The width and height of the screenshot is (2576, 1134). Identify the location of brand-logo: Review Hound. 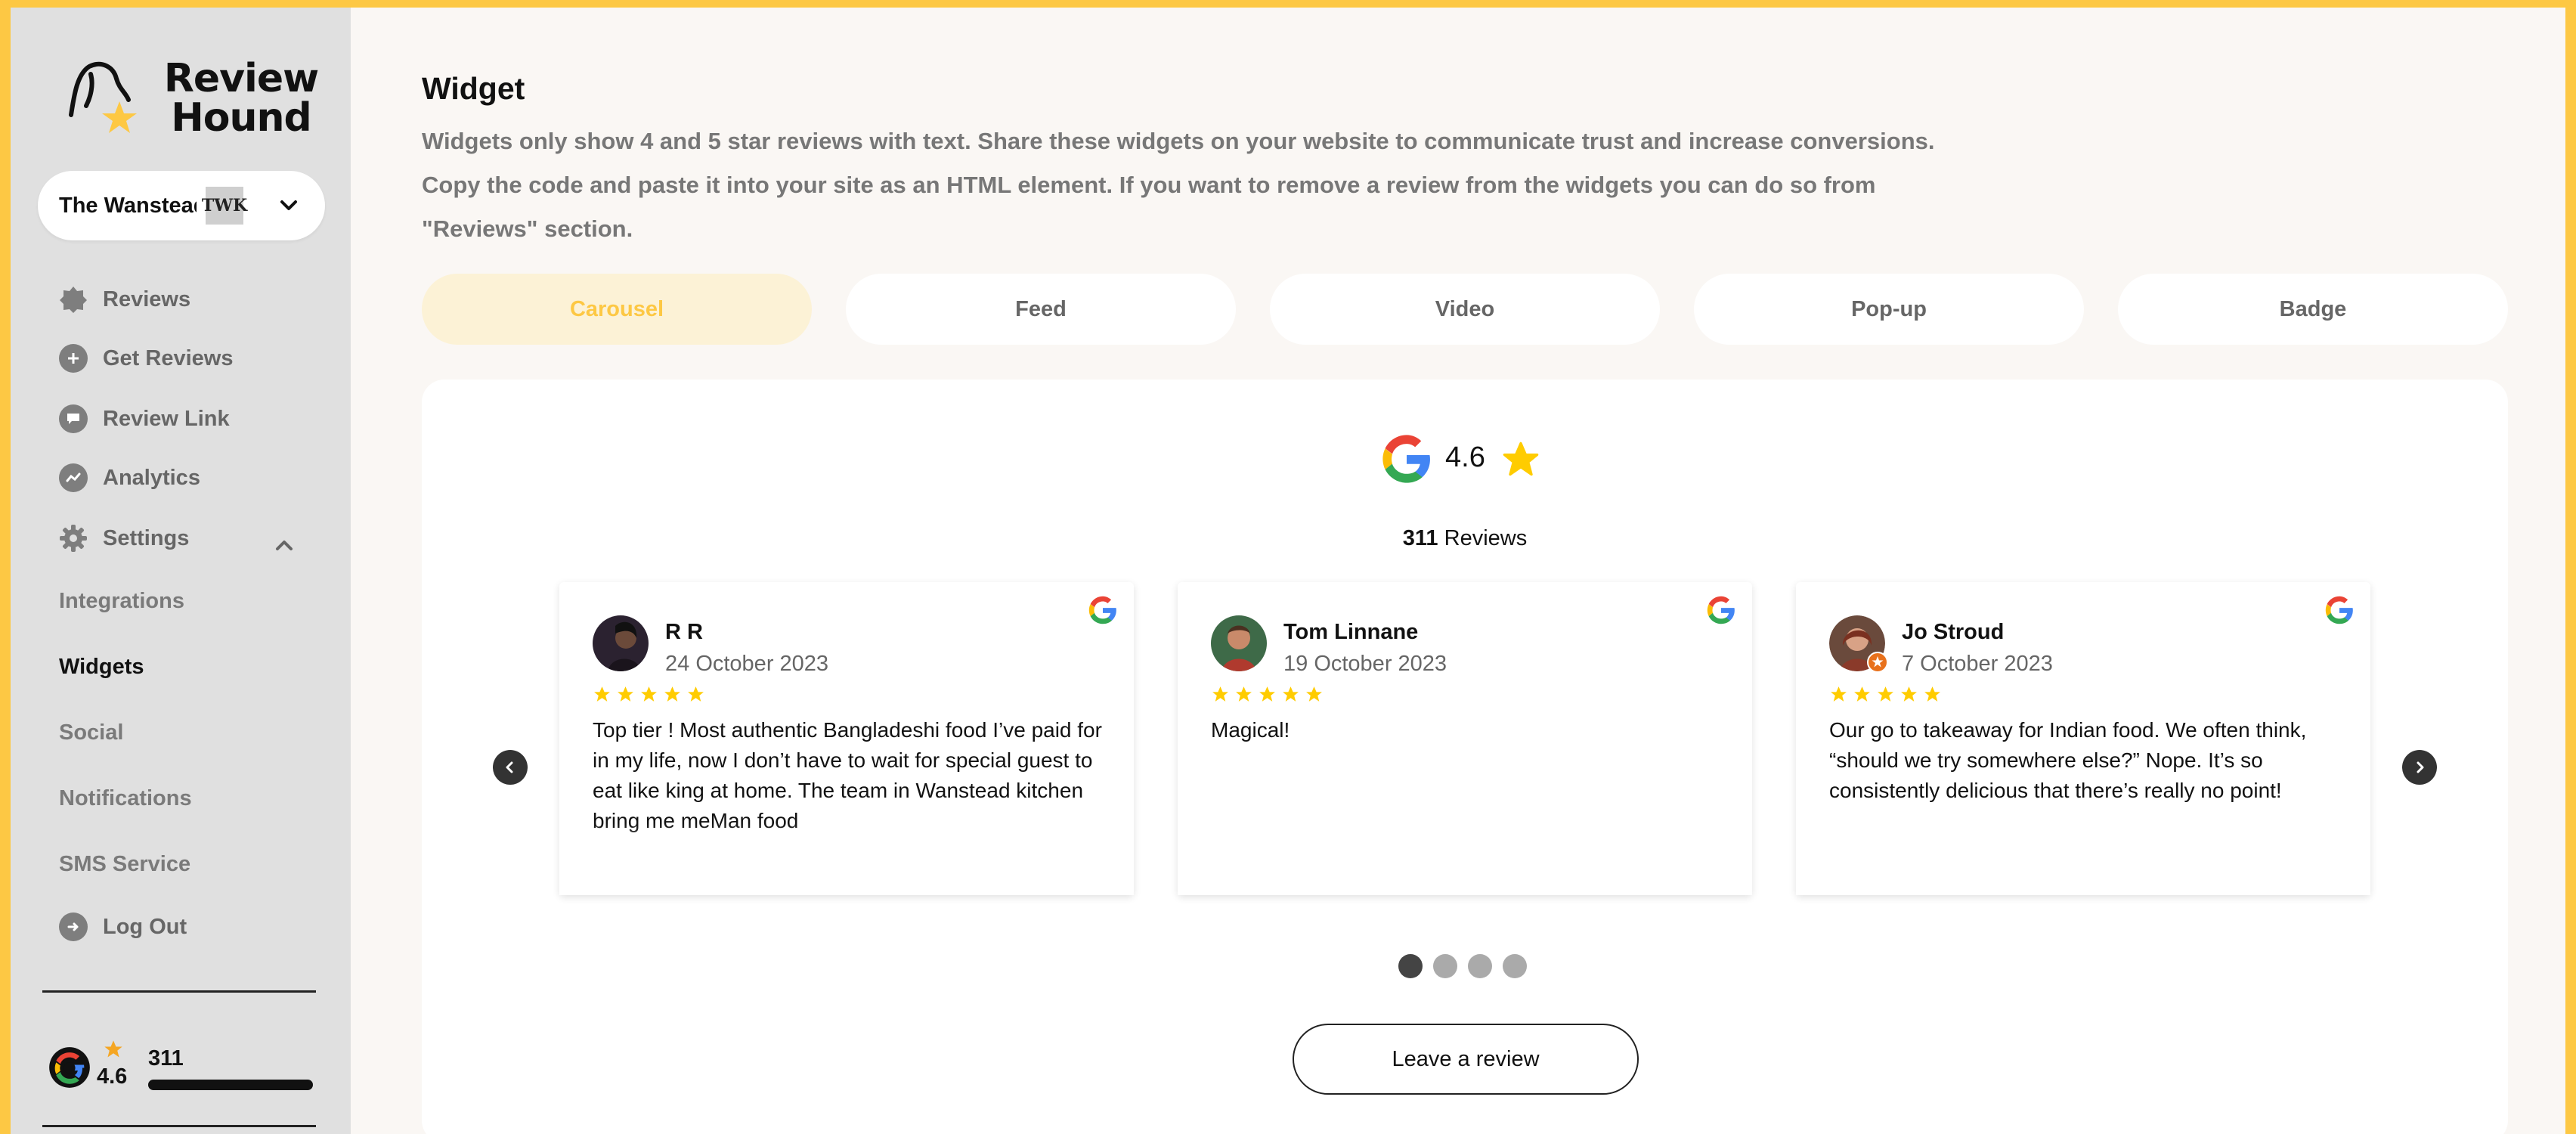
(192, 102).